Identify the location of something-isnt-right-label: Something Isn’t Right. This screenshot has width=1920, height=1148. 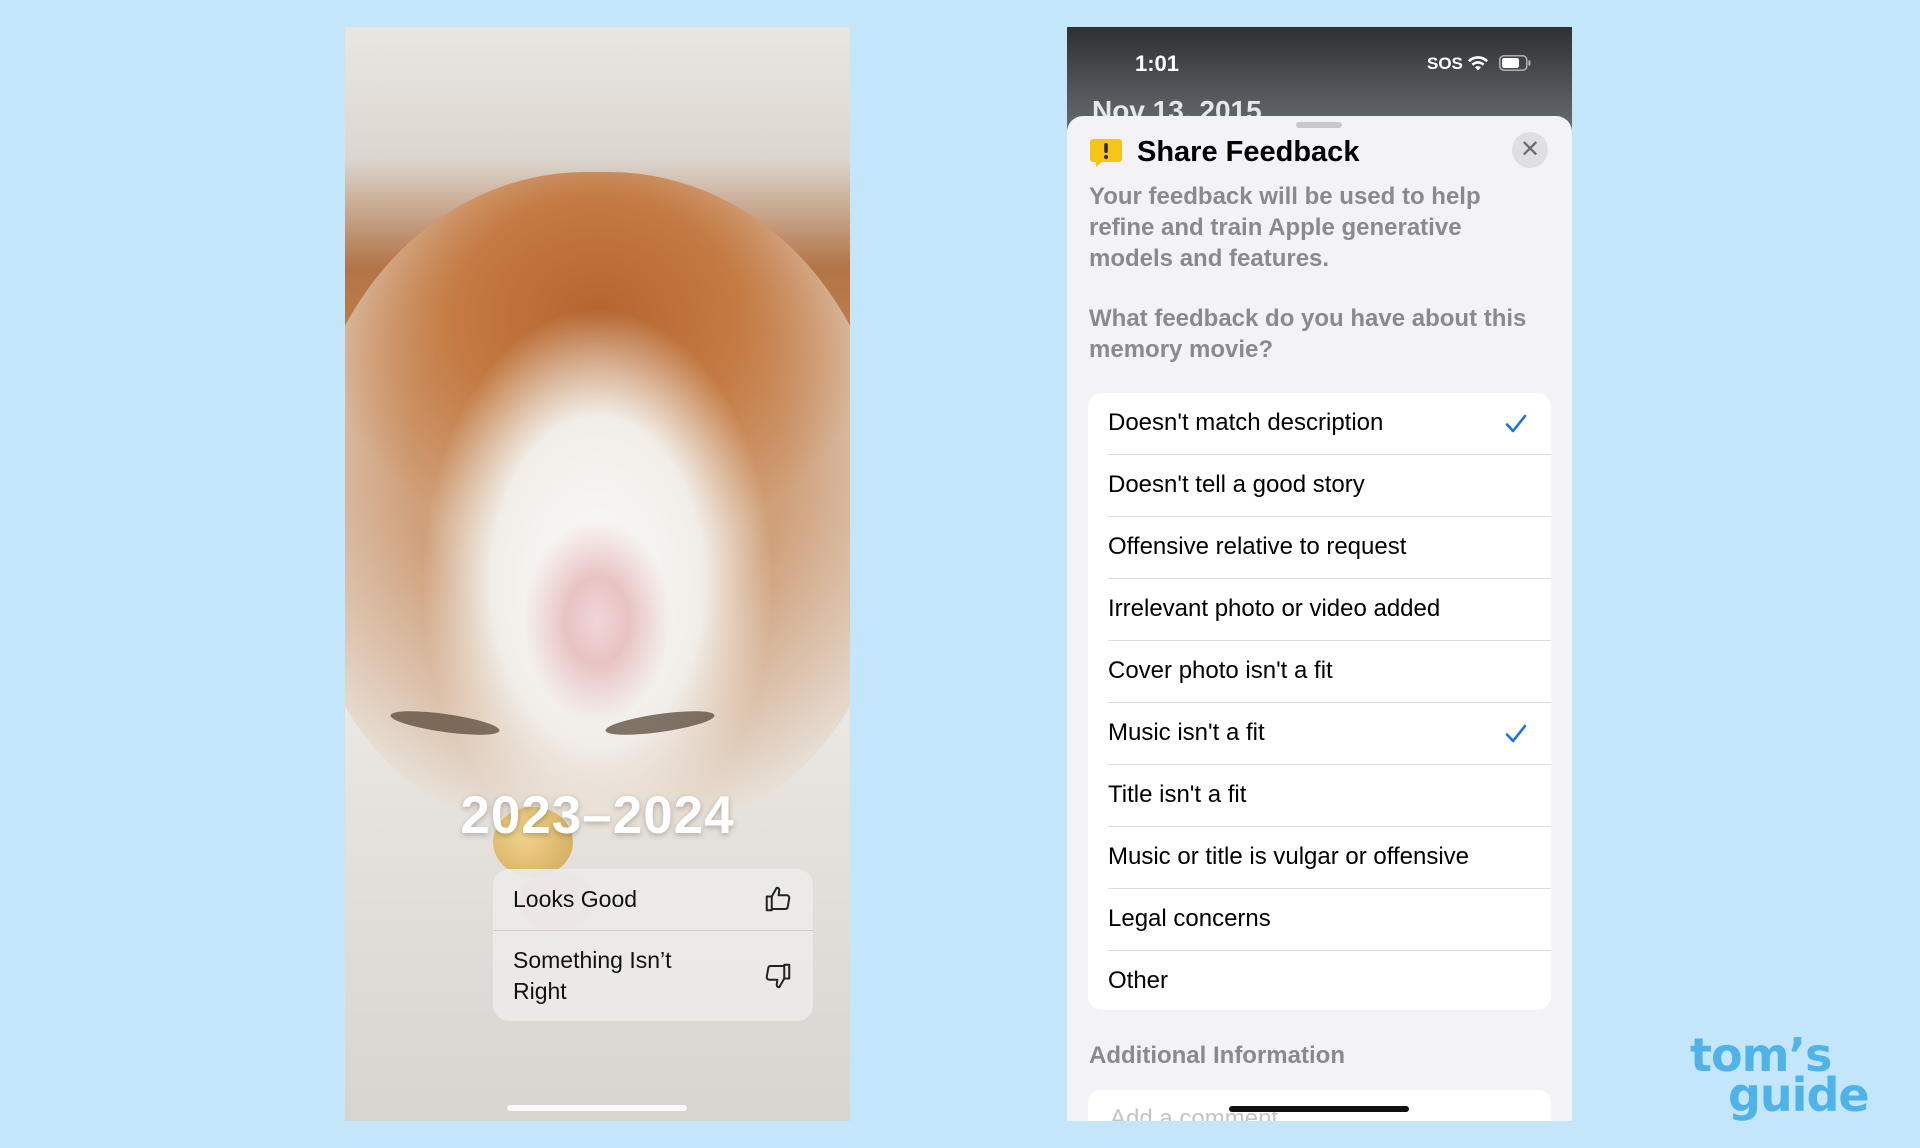
(592, 975).